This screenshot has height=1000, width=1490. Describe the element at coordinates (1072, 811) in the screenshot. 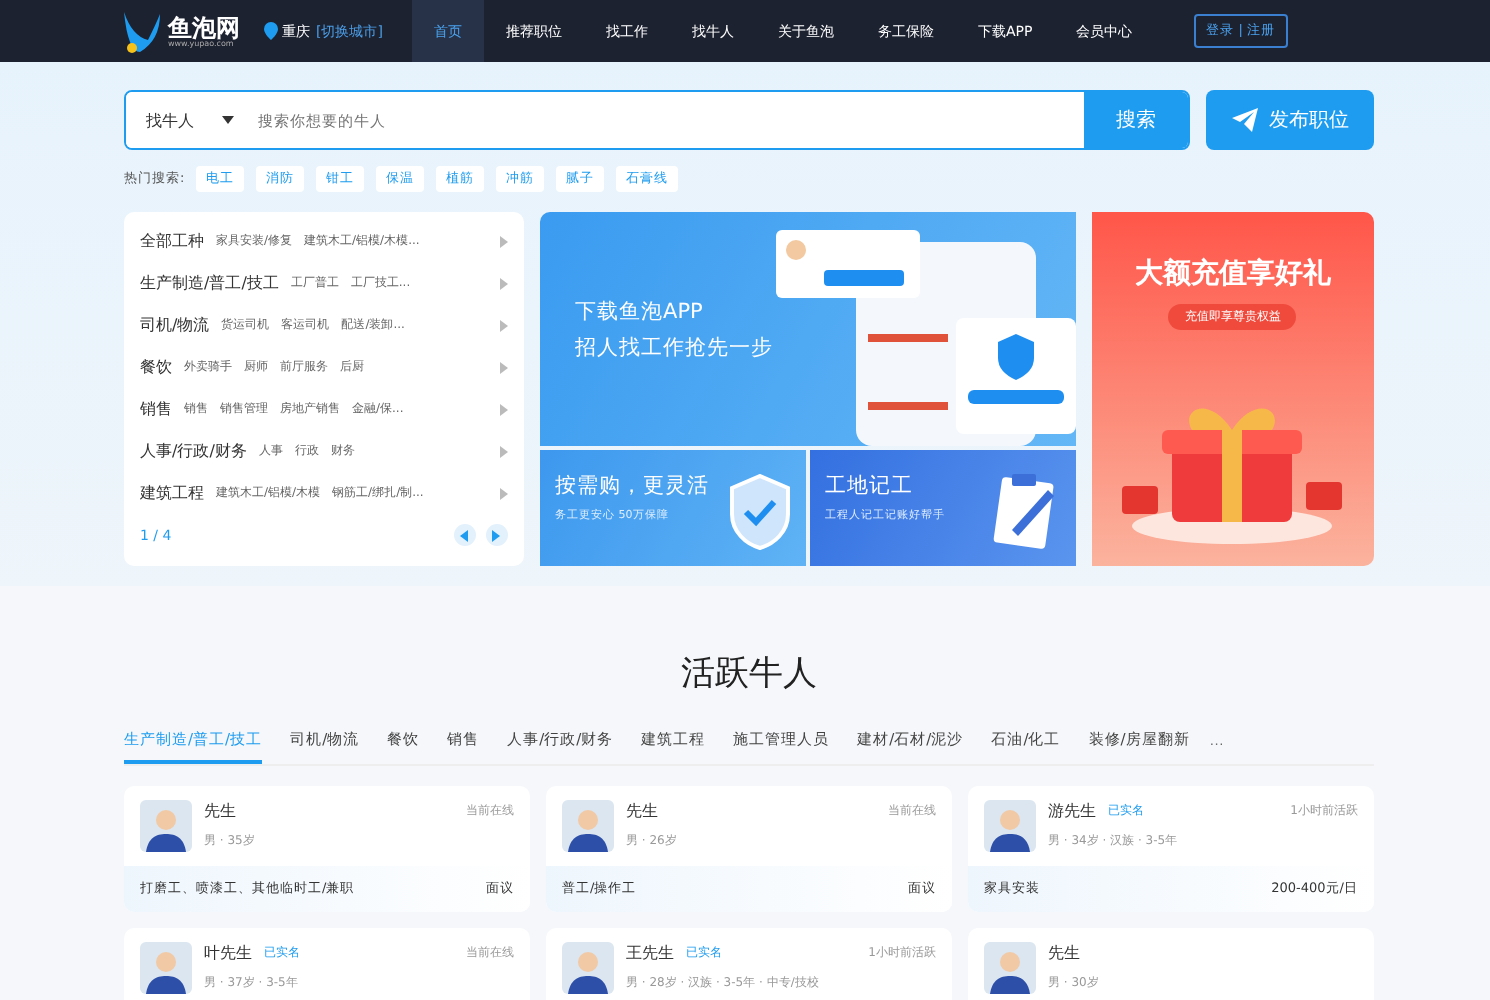

I see `worker-name: 游先生` at that location.